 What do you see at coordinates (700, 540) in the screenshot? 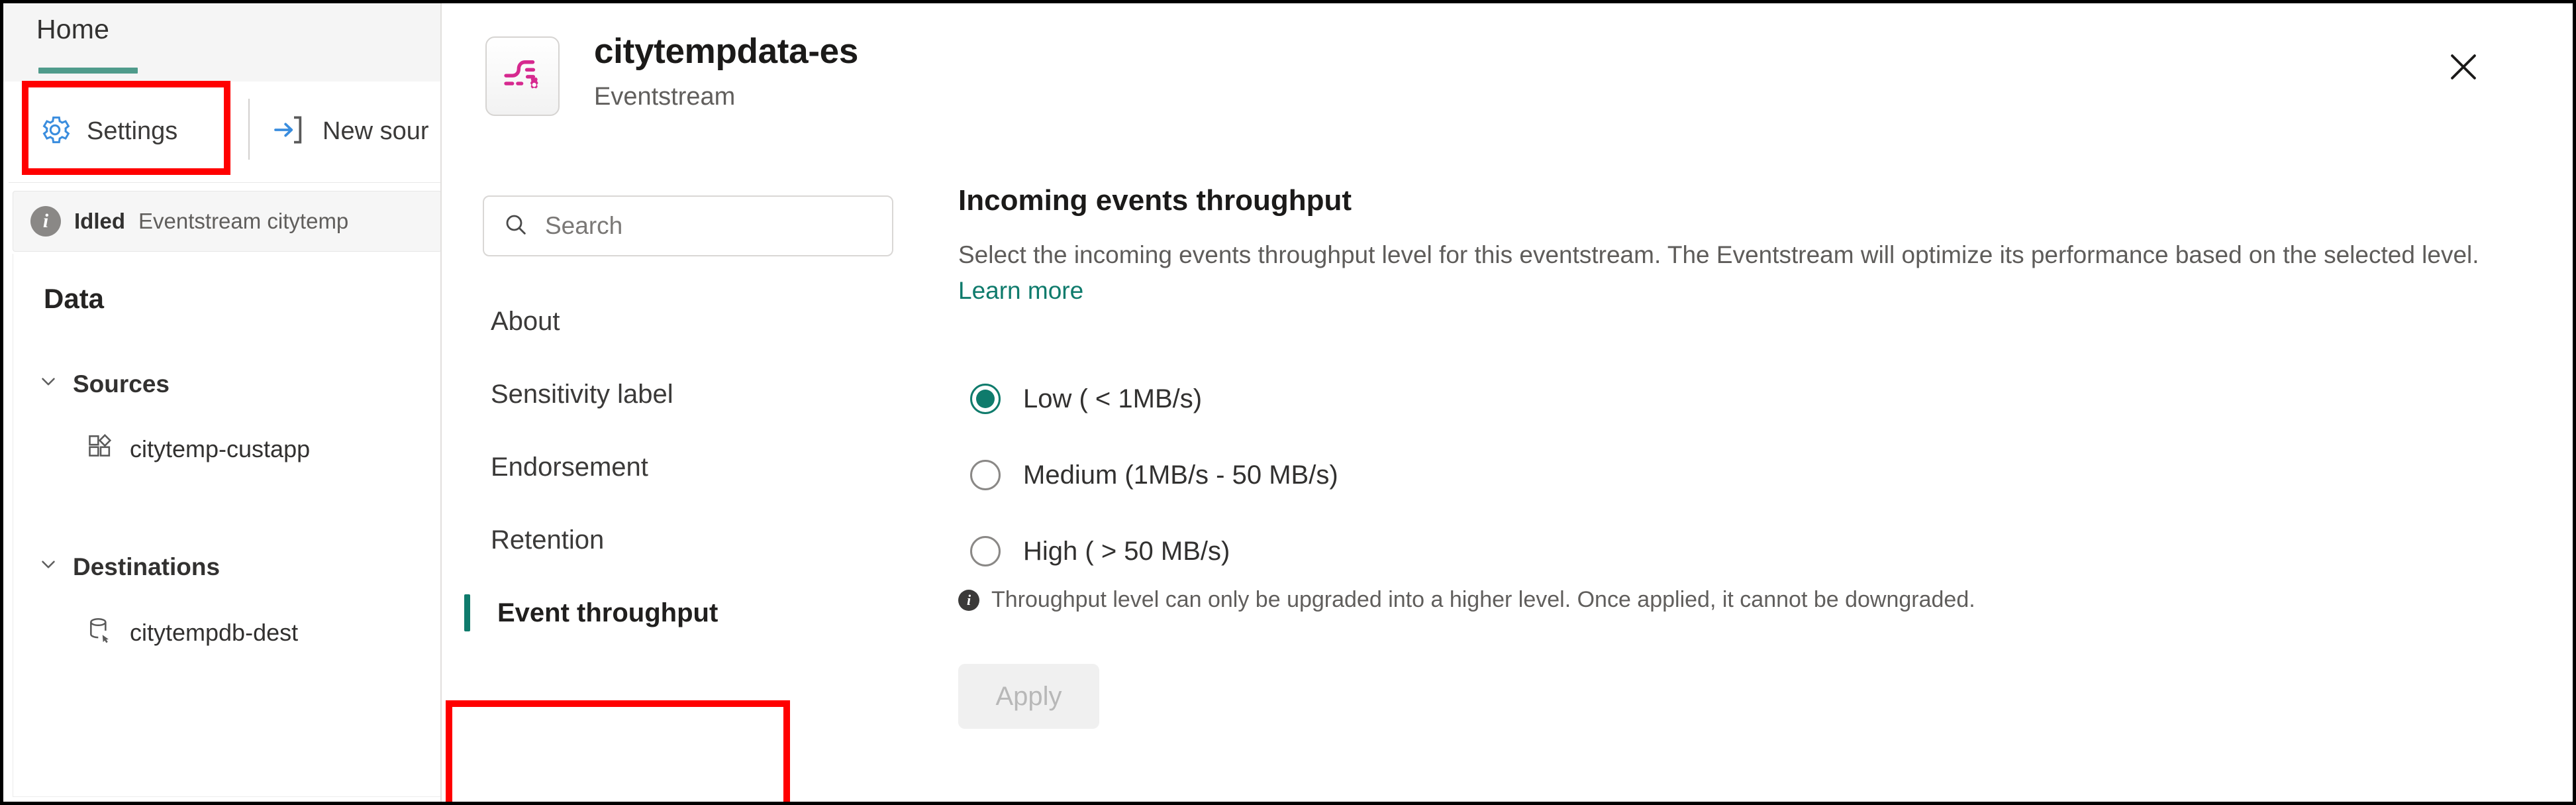
I see `sidebar-item-retention: Retention` at bounding box center [700, 540].